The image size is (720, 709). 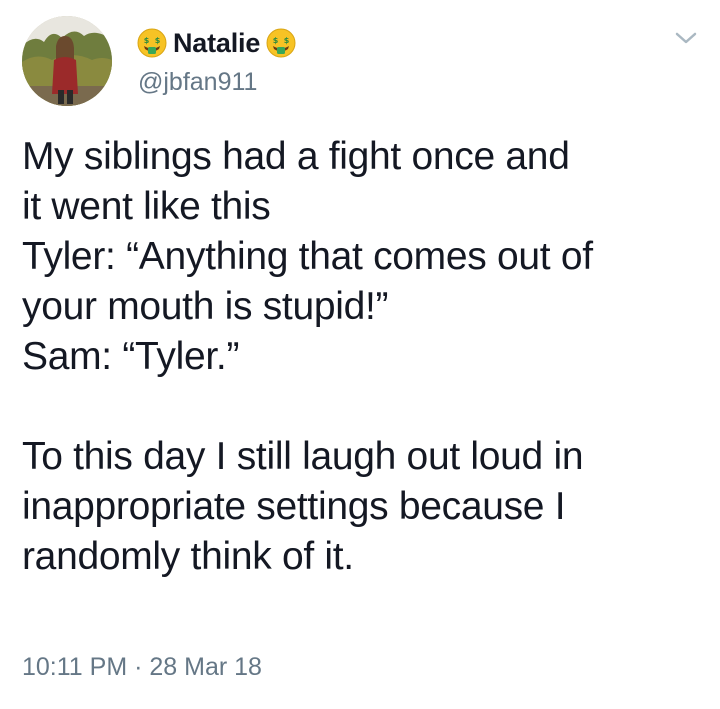 I want to click on display-name: Natalie, so click(x=216, y=43).